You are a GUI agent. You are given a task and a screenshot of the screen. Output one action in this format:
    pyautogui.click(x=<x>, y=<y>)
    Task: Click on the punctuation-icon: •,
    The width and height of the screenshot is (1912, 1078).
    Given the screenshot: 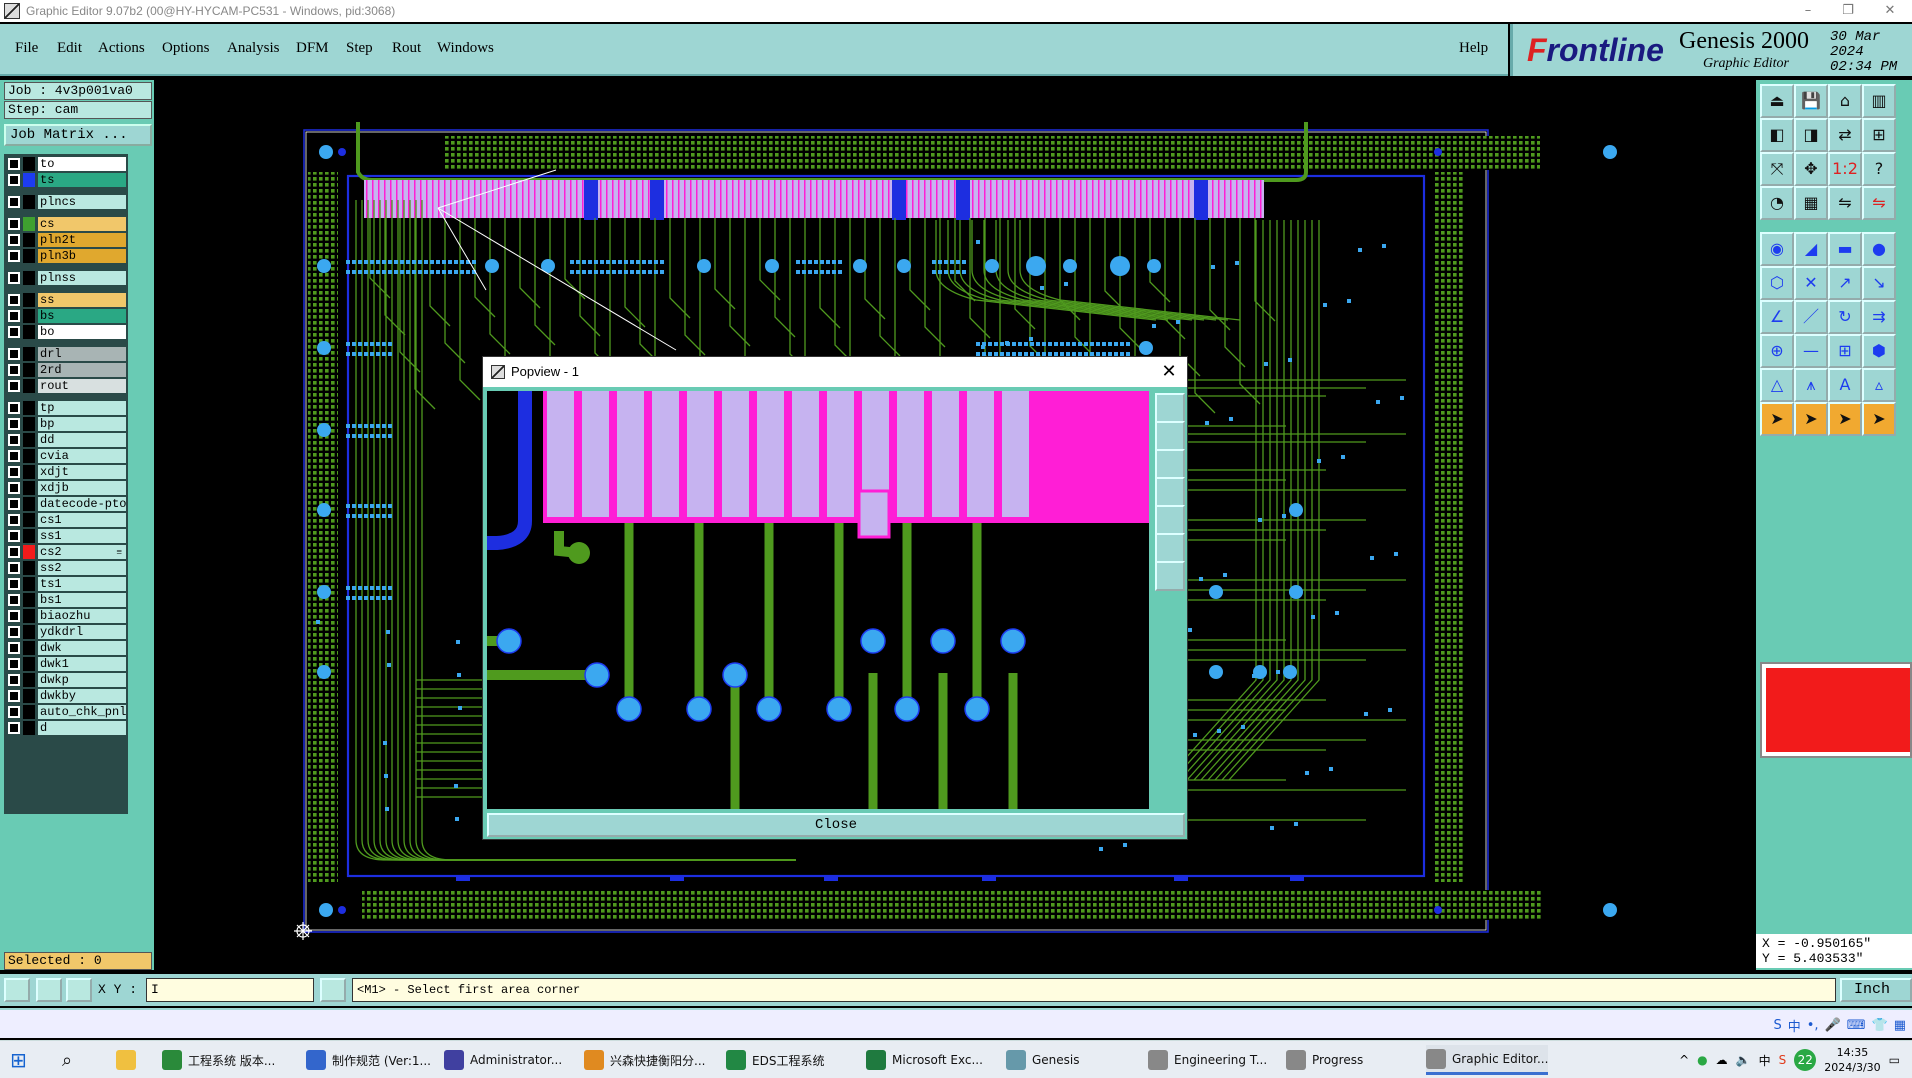 What is the action you would take?
    pyautogui.click(x=1813, y=1025)
    